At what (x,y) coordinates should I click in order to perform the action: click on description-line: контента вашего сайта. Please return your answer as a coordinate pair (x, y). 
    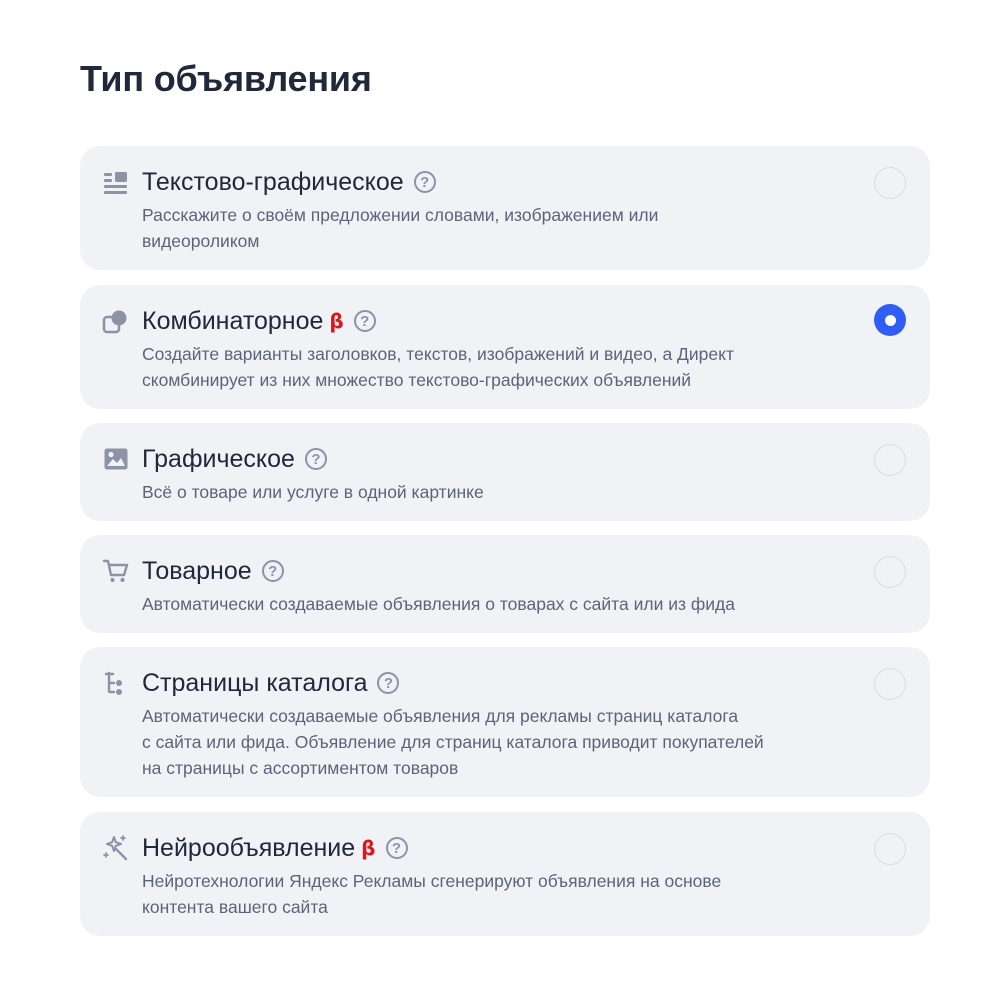
    Looking at the image, I should click on (235, 907).